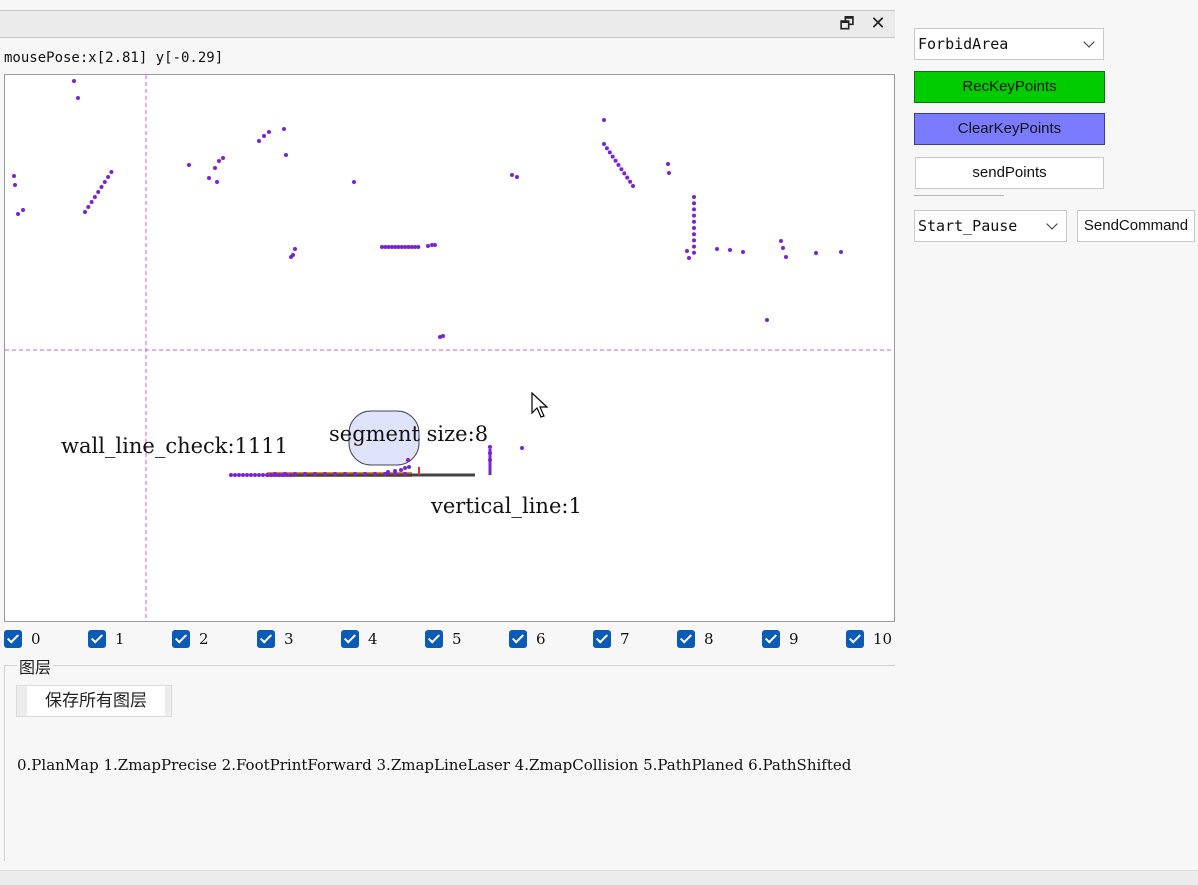 Image resolution: width=1198 pixels, height=885 pixels. Describe the element at coordinates (878, 24) in the screenshot. I see `close-icon: ✕` at that location.